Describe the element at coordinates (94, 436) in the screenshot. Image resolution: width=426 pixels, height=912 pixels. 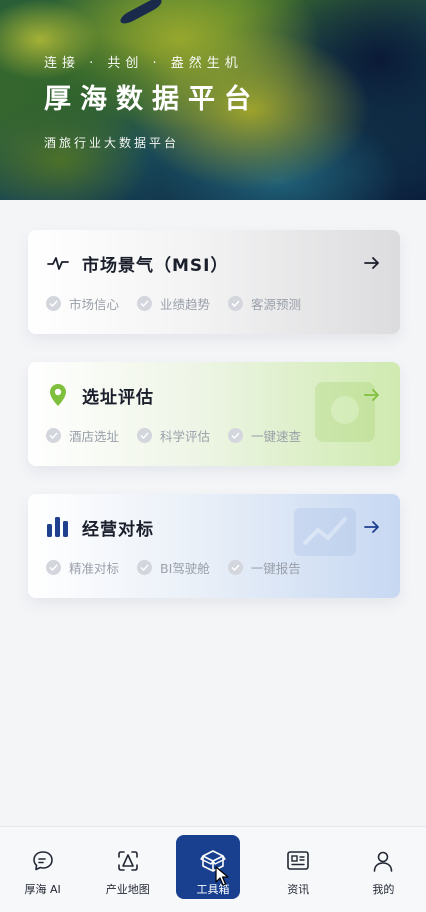
I see `tag-label: 酒店选址` at that location.